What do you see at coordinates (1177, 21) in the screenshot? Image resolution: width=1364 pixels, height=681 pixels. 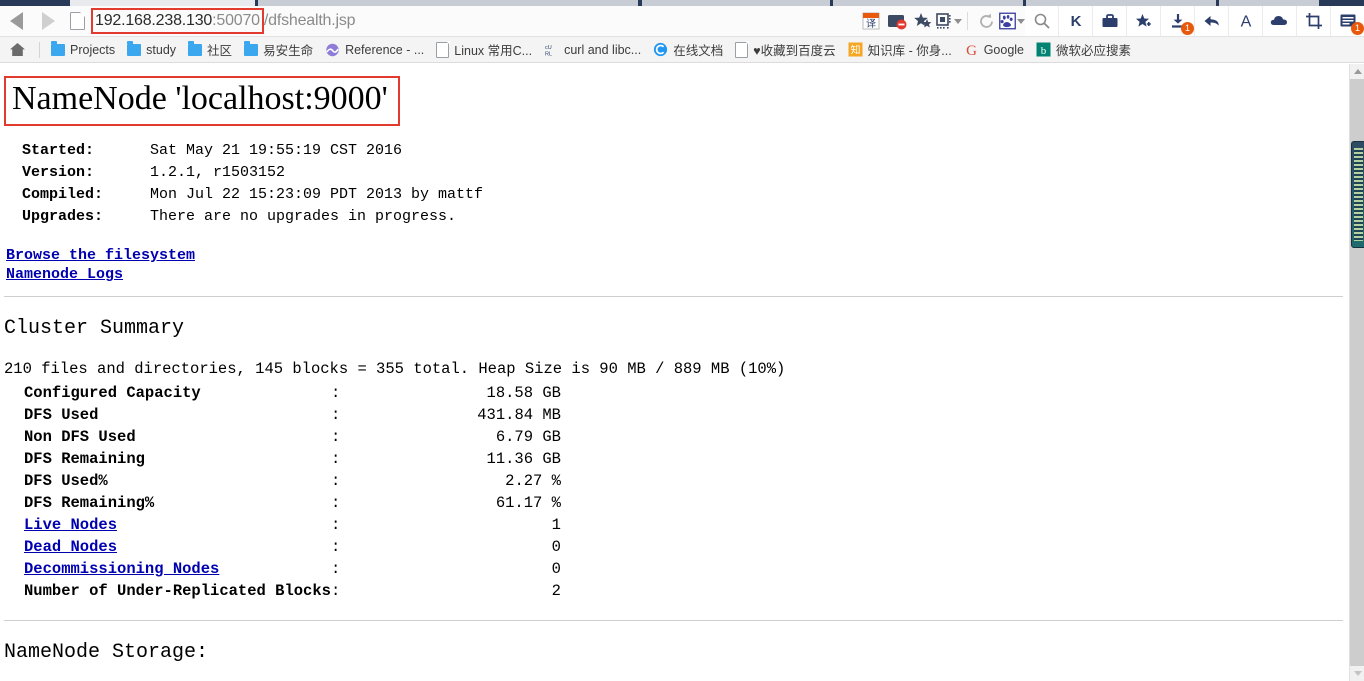 I see `download-icon: 1` at bounding box center [1177, 21].